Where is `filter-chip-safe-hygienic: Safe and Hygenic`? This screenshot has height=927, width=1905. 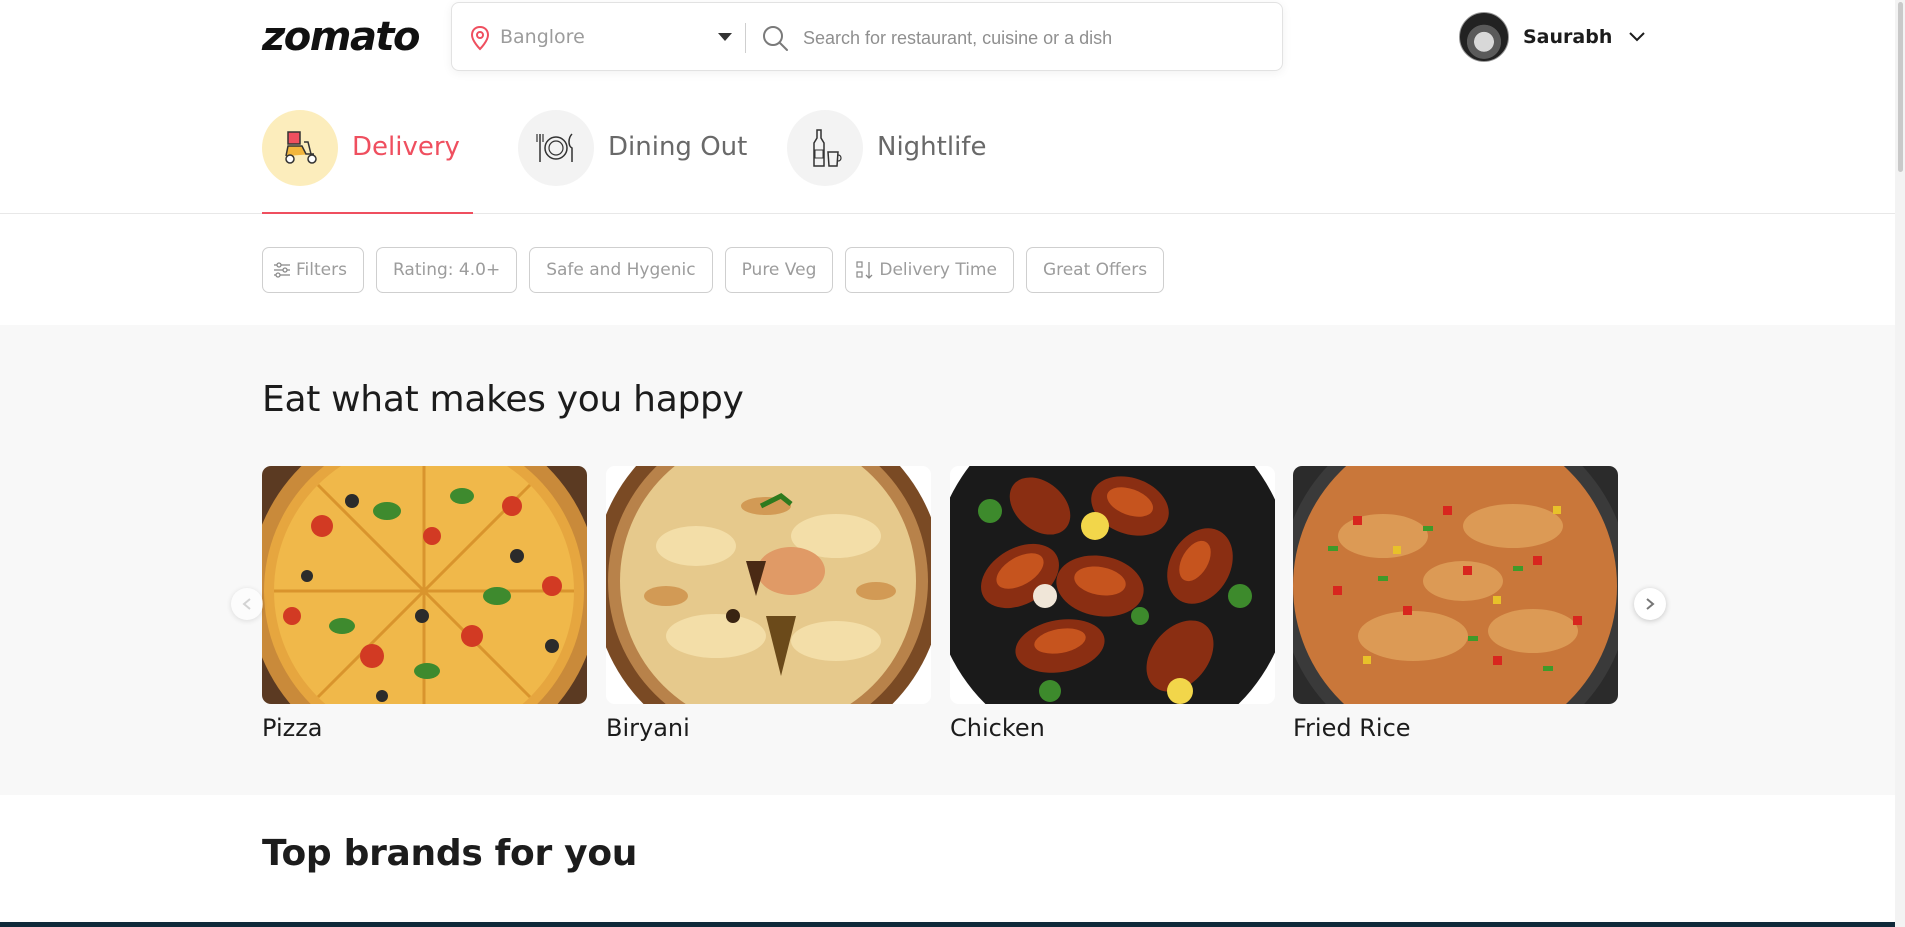 filter-chip-safe-hygienic: Safe and Hygenic is located at coordinates (621, 270).